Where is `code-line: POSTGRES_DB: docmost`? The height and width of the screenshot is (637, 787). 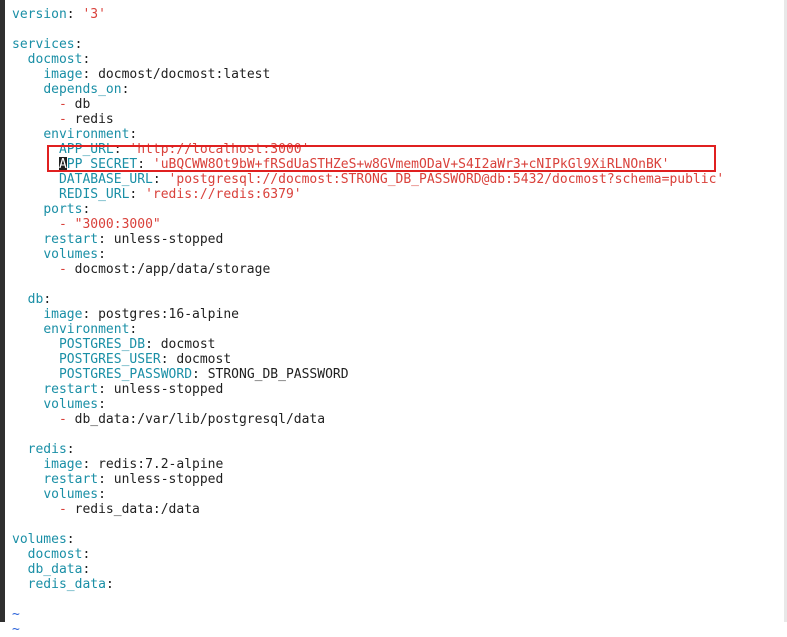 code-line: POSTGRES_DB: docmost is located at coordinates (114, 344).